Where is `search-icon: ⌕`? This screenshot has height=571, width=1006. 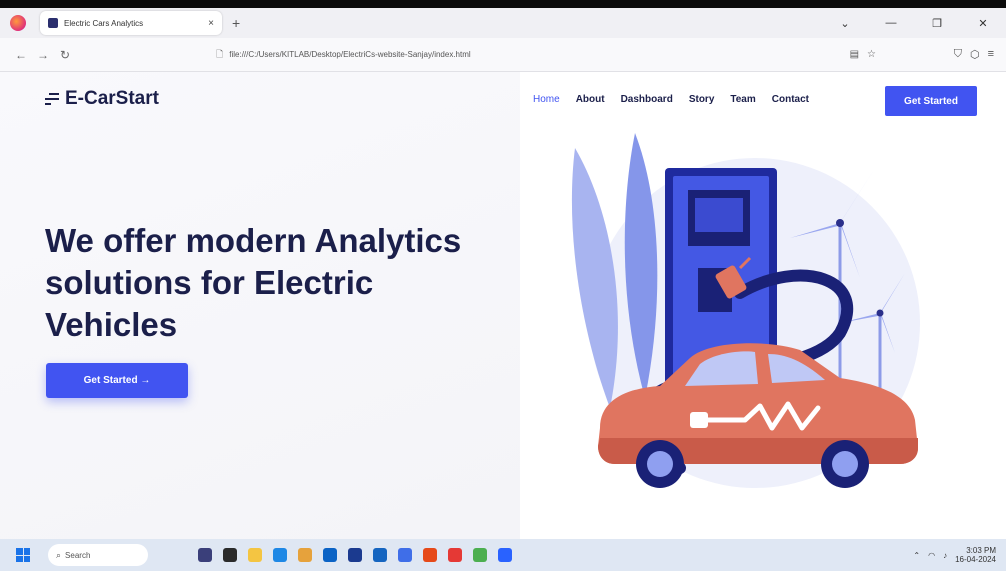 search-icon: ⌕ is located at coordinates (59, 554).